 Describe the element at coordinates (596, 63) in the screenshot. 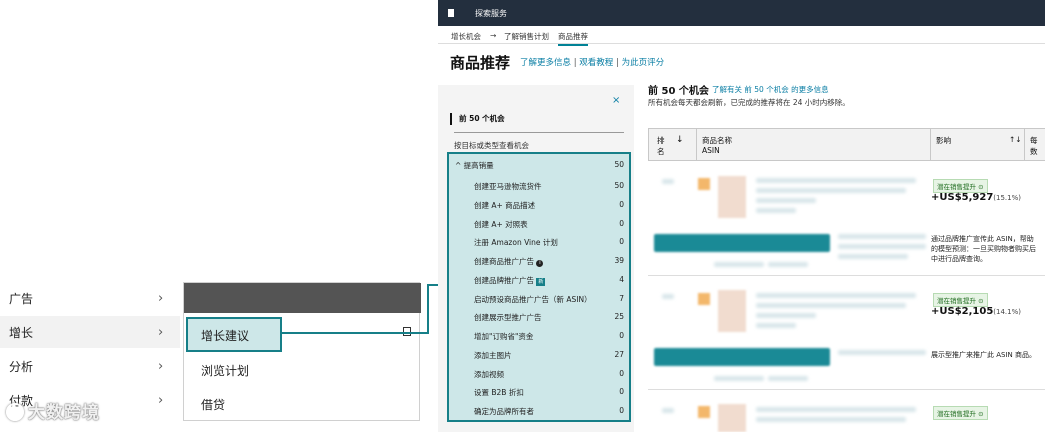

I see `tutorial-link: 观看教程` at that location.